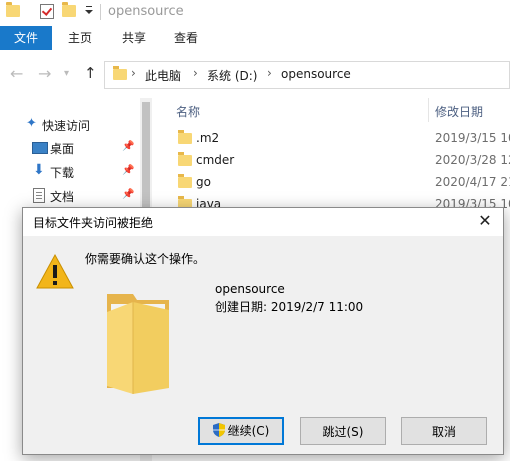  Describe the element at coordinates (331, 183) in the screenshot. I see `list-item: go 2020/4/17 21` at that location.